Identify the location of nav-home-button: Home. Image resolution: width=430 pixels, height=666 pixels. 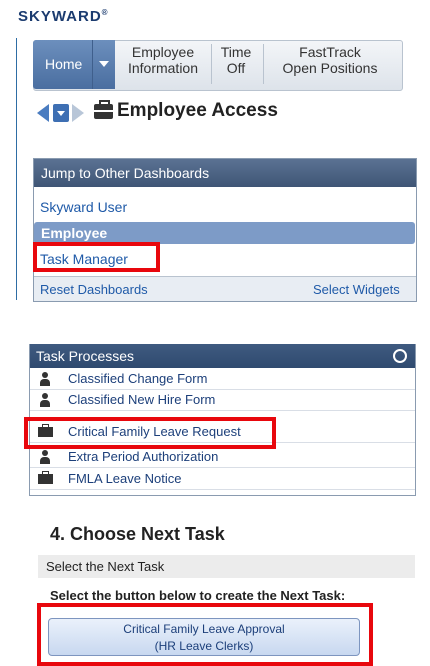
(74, 64).